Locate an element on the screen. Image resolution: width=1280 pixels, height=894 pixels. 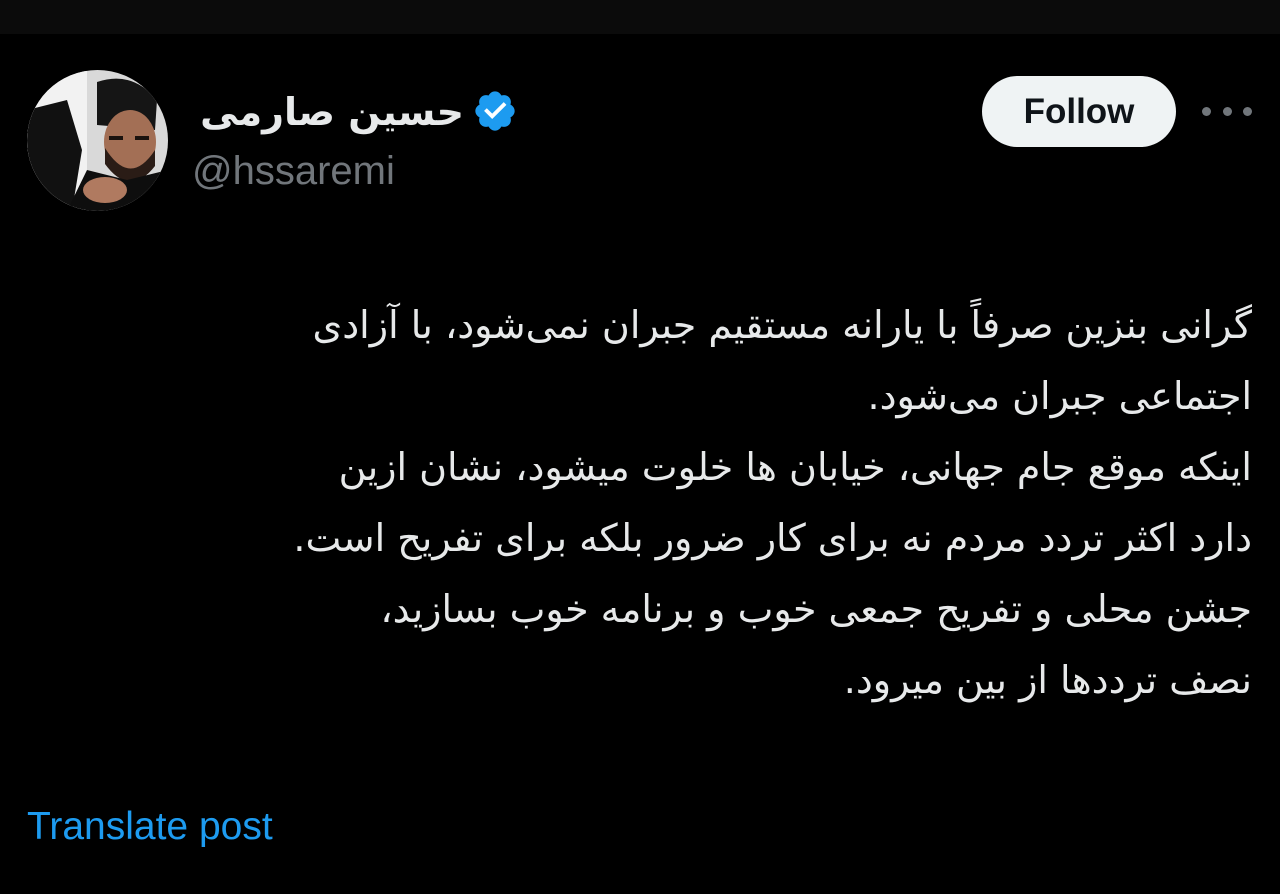
author-display-name: حسین صارمی is located at coordinates (332, 112).